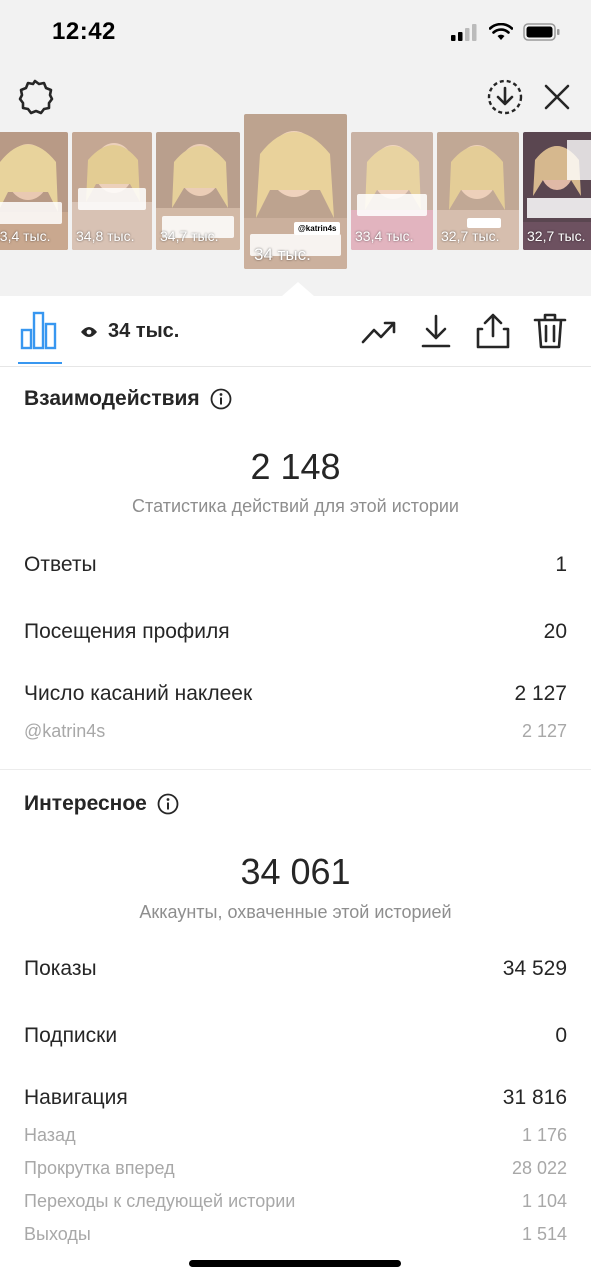  I want to click on stat-label: Число касаний наклеек, so click(138, 693).